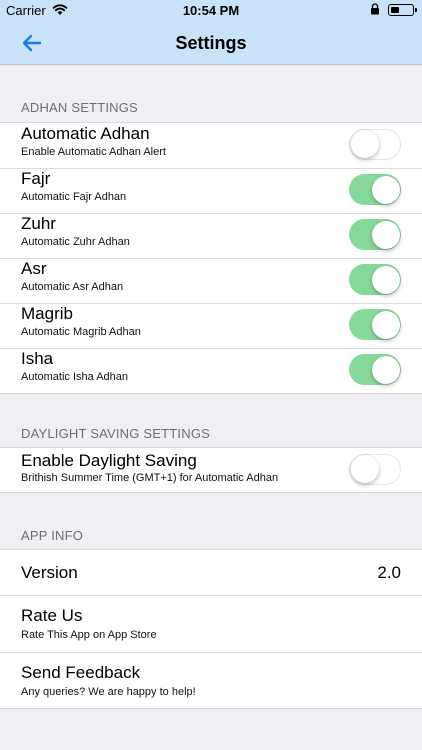 The image size is (422, 750). What do you see at coordinates (52, 535) in the screenshot?
I see `section-header-app-info: APP INFO` at bounding box center [52, 535].